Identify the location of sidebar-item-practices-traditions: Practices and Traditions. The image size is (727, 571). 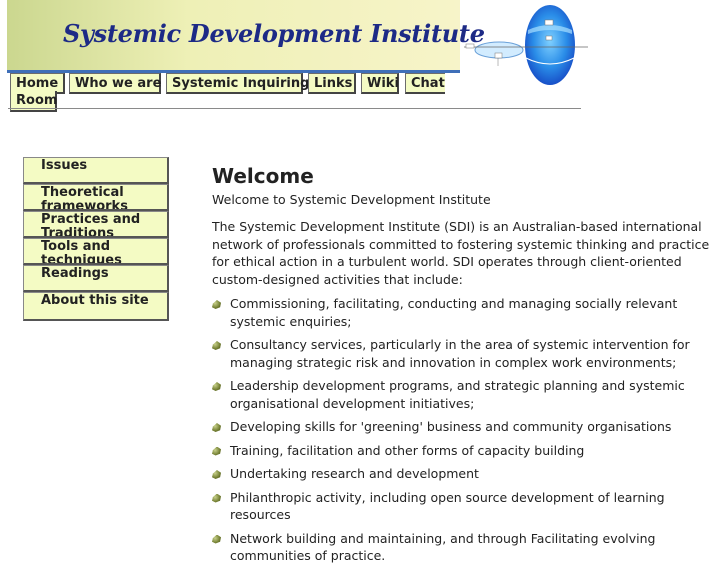
(96, 224).